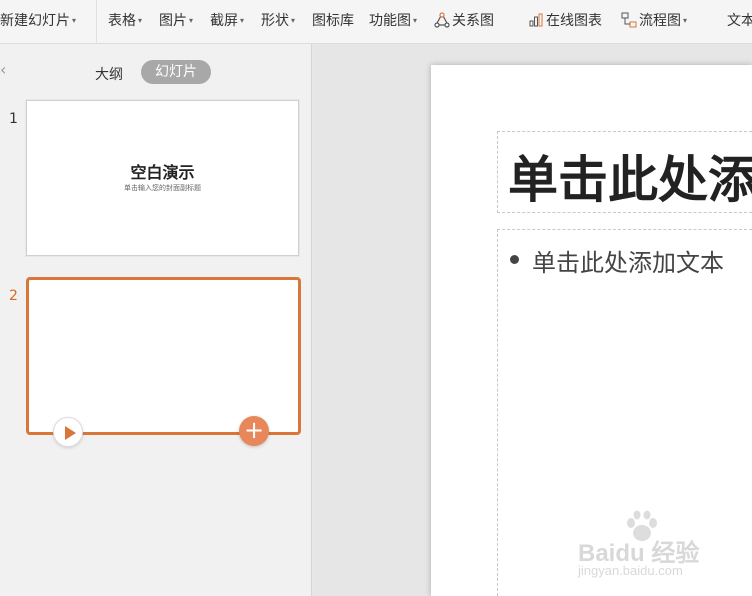 The image size is (752, 596). What do you see at coordinates (390, 21) in the screenshot?
I see `function-diagram-label: 功能图` at bounding box center [390, 21].